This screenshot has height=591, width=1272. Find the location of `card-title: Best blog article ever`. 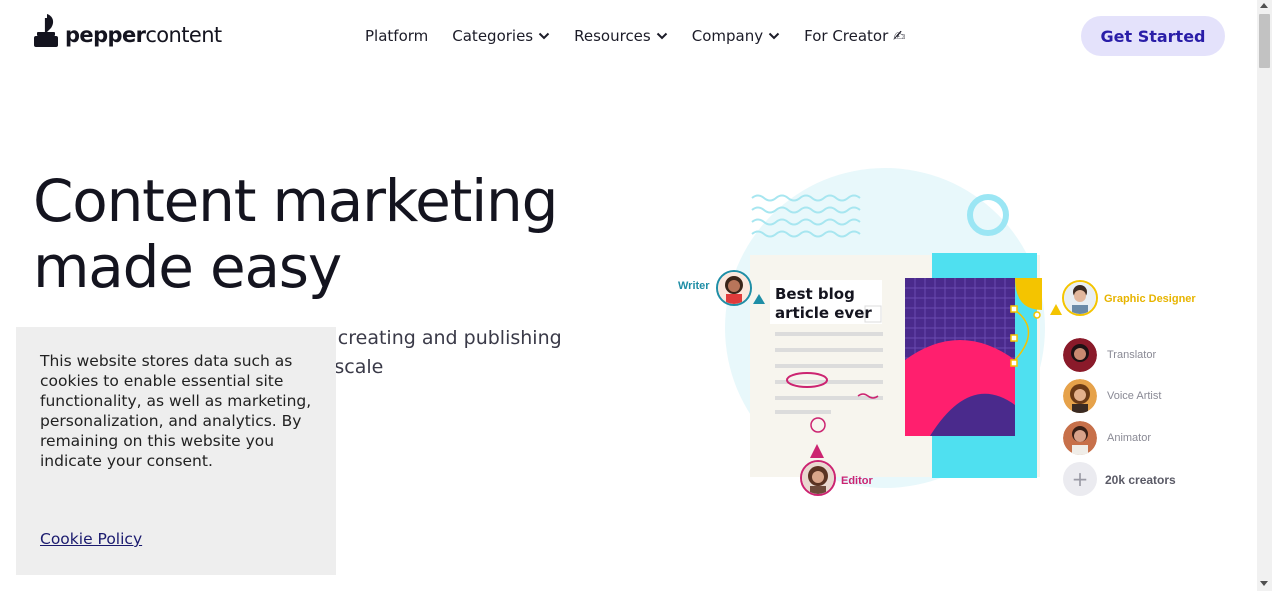

card-title: Best blog article ever is located at coordinates (823, 303).